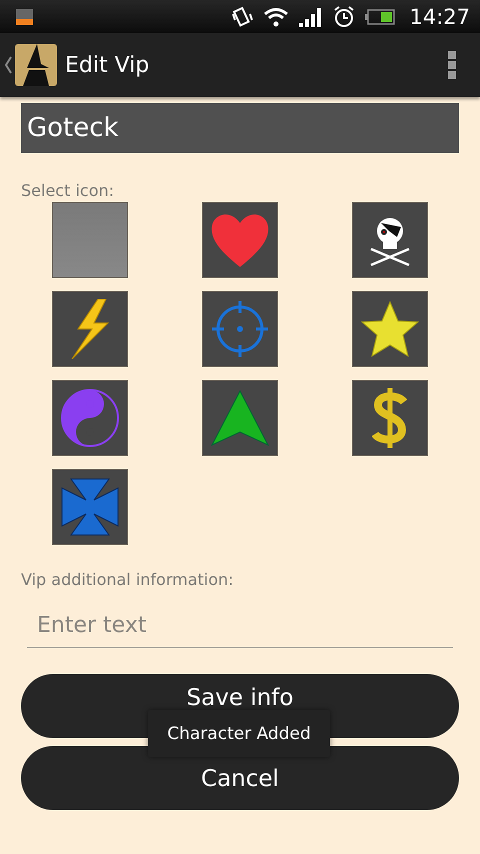 Image resolution: width=480 pixels, height=854 pixels. I want to click on yin-yang-icon, so click(90, 418).